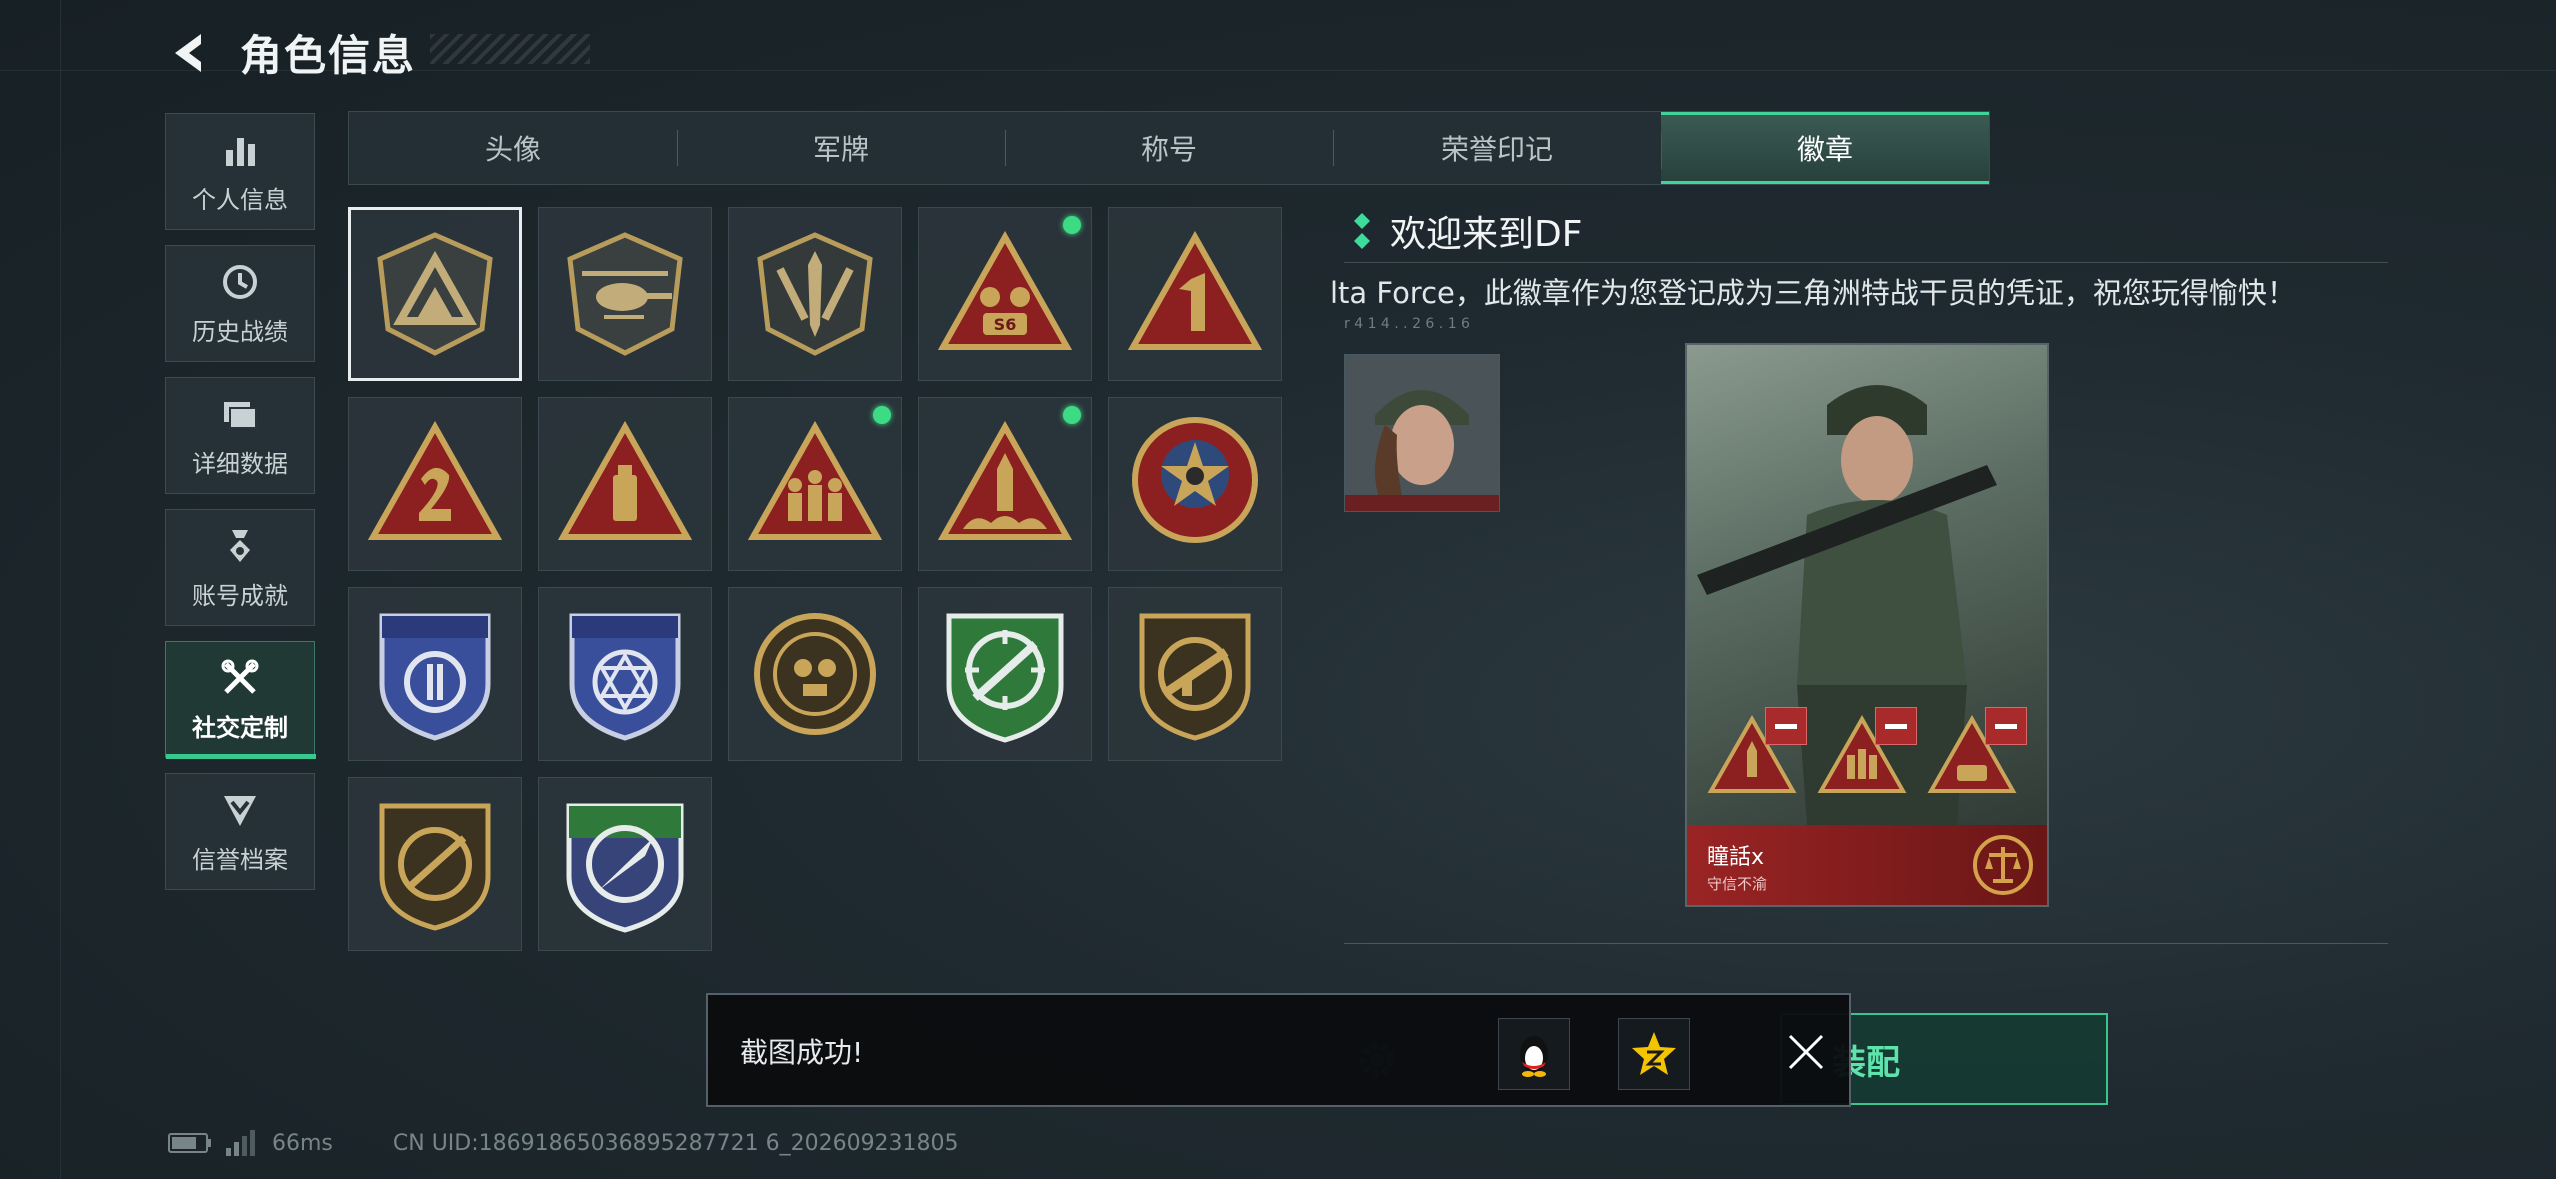  I want to click on page-title: 角色信息, so click(328, 55).